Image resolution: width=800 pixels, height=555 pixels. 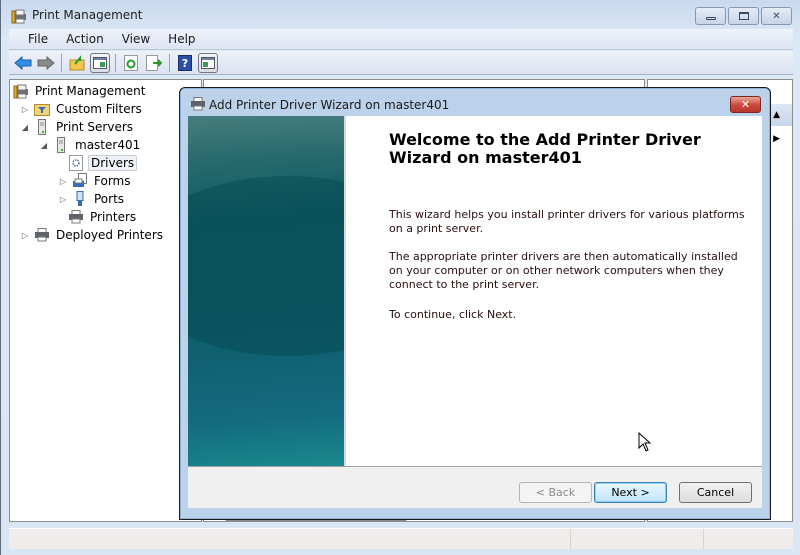 I want to click on help-button: ?, so click(x=185, y=63).